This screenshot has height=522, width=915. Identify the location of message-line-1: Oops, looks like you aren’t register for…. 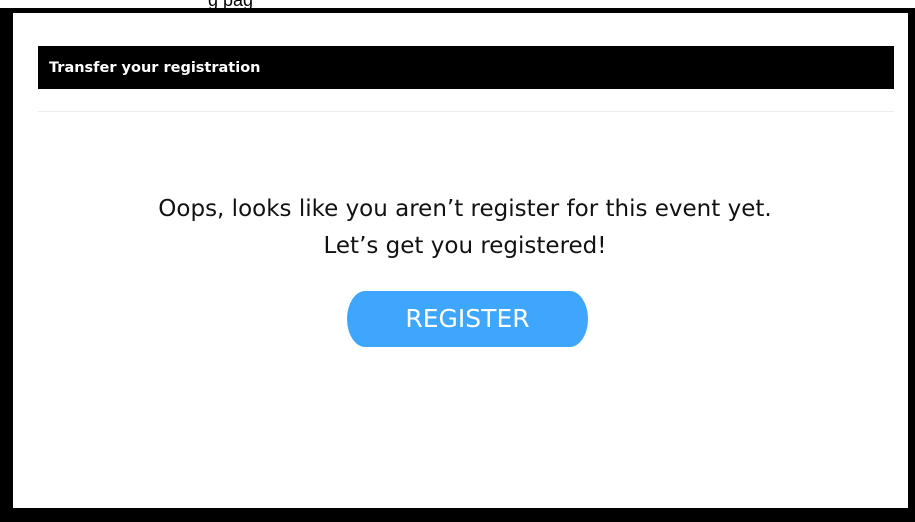
(465, 209).